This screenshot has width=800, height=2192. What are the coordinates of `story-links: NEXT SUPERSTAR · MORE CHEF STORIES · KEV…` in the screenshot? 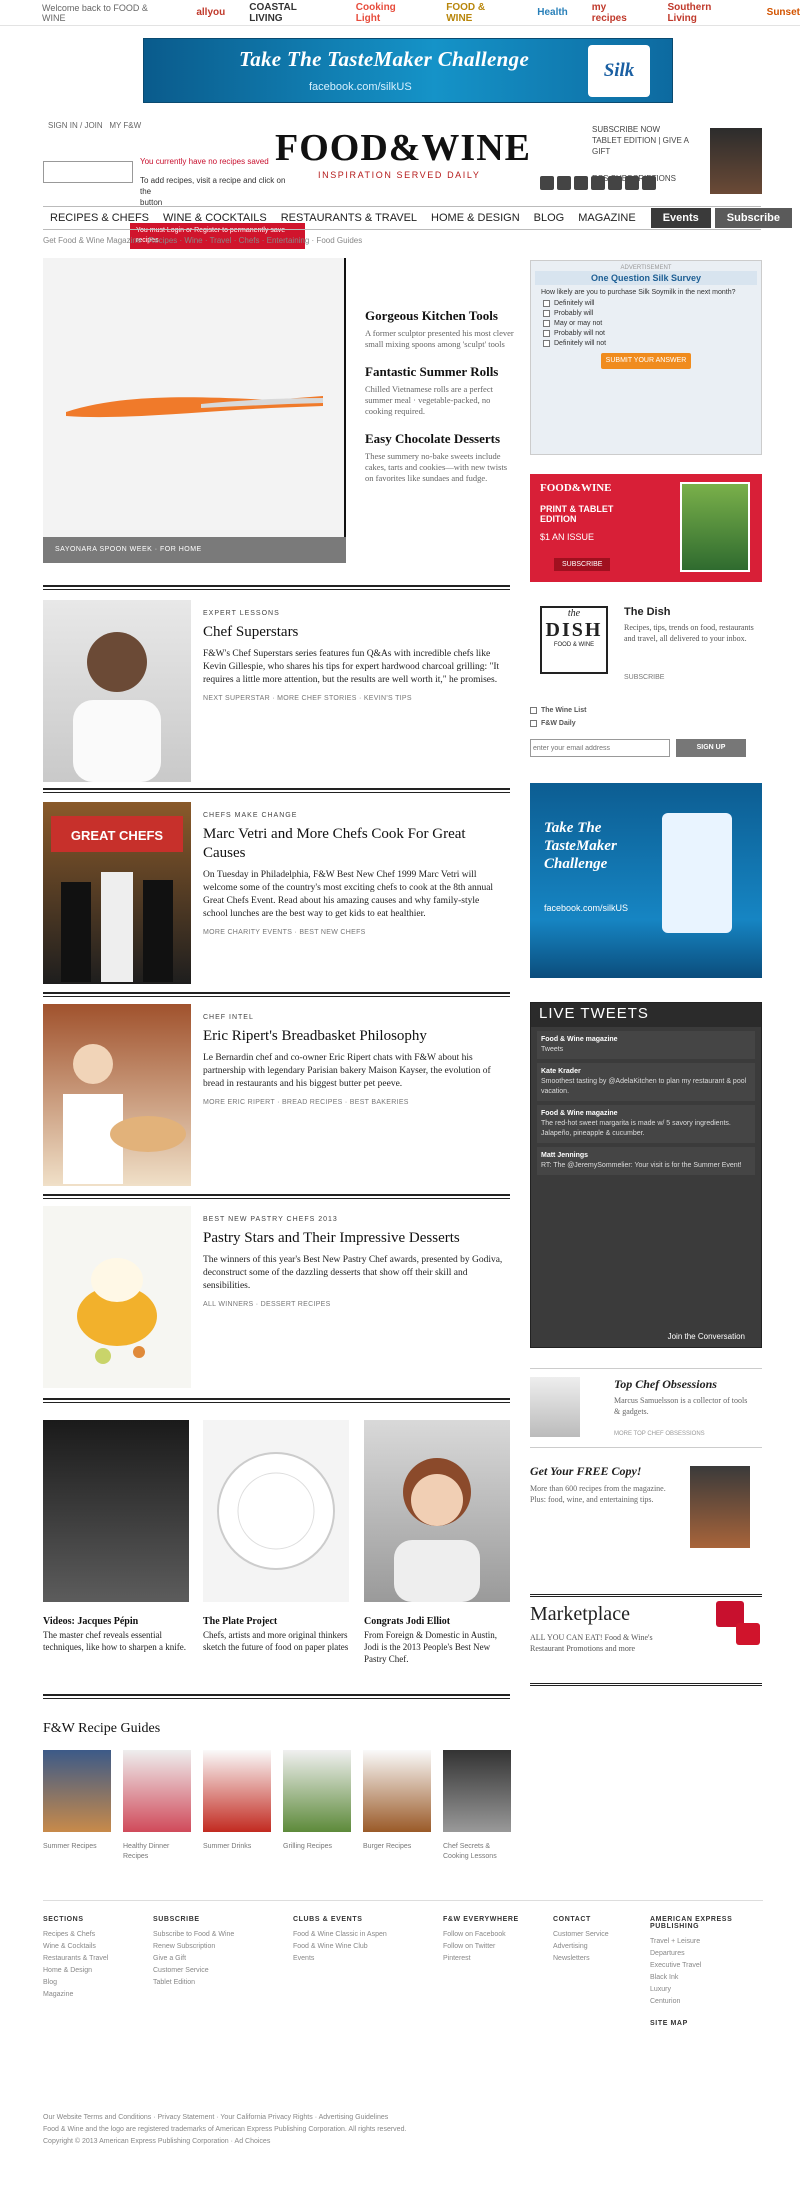 It's located at (353, 698).